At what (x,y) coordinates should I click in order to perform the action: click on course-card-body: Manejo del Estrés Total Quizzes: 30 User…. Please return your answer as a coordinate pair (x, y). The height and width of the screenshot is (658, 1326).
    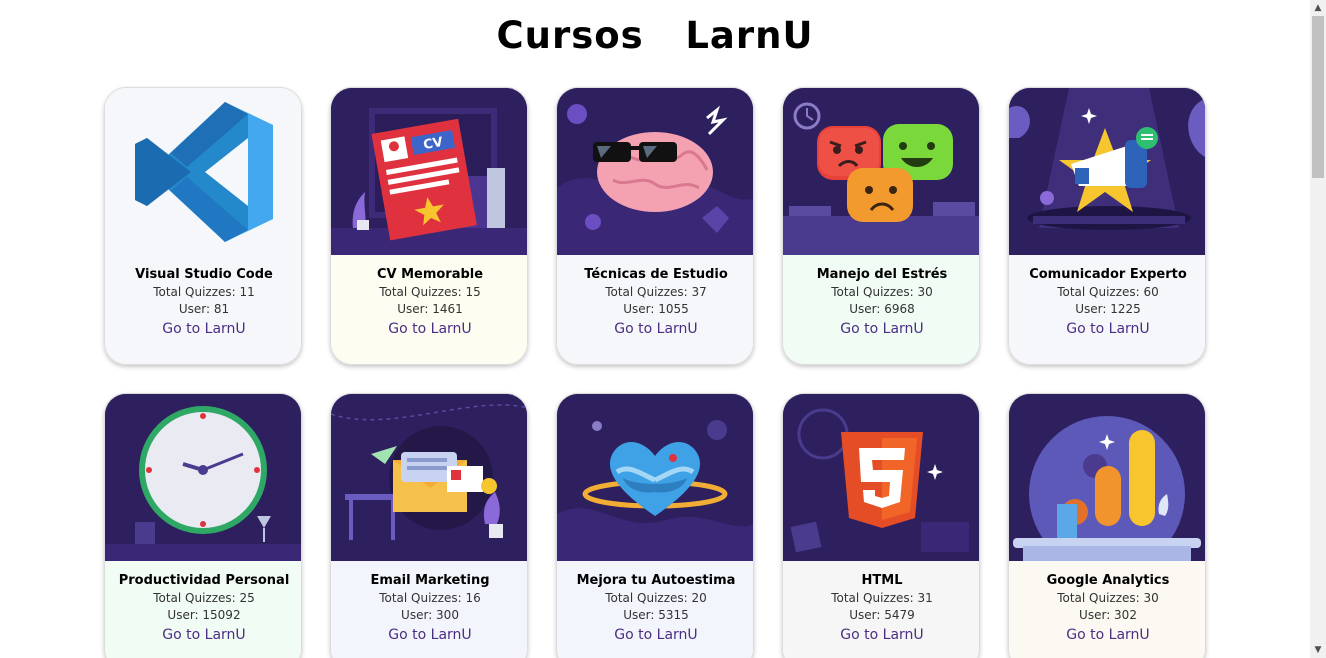
    Looking at the image, I should click on (881, 309).